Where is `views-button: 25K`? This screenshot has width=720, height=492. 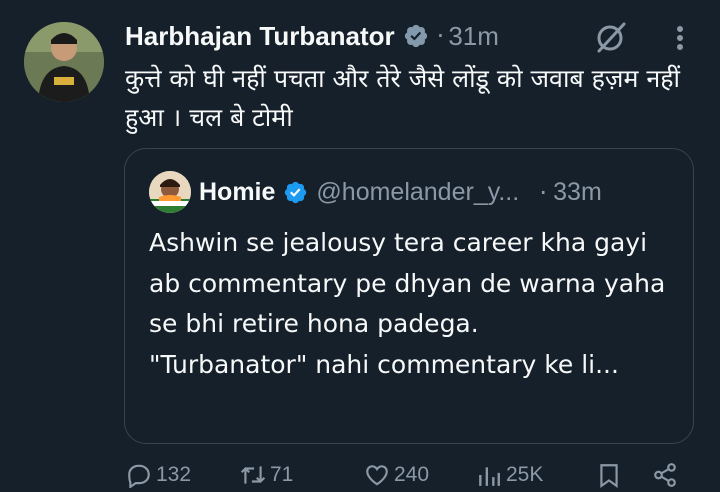
views-button: 25K is located at coordinates (509, 475).